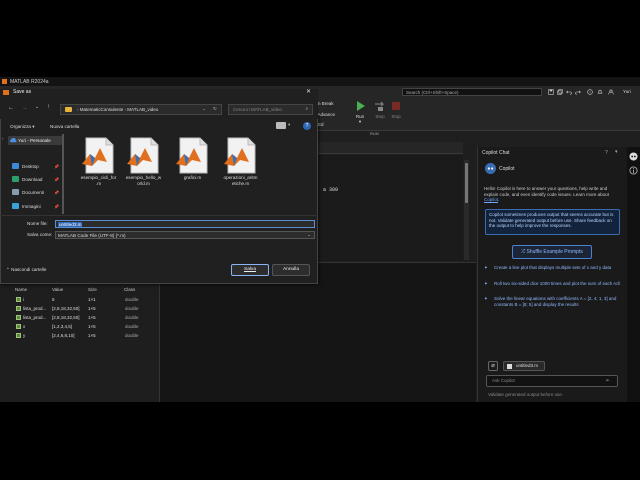 This screenshot has height=480, width=640. I want to click on sidebar-item-label: Documenti, so click(33, 192).